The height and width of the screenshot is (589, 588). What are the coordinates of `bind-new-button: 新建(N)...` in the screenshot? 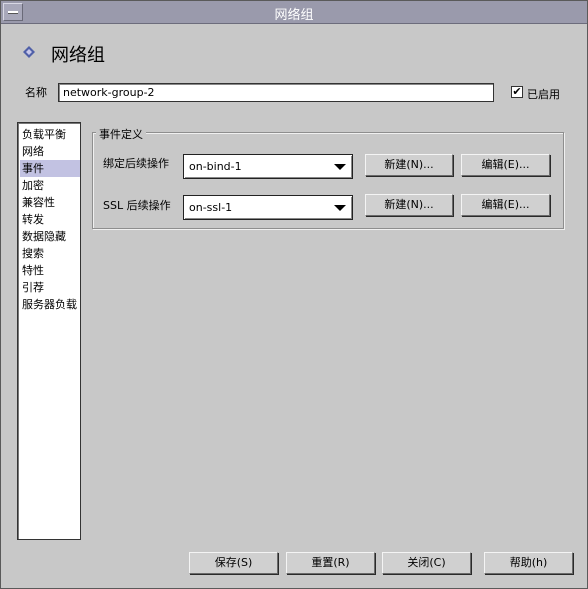 It's located at (409, 165).